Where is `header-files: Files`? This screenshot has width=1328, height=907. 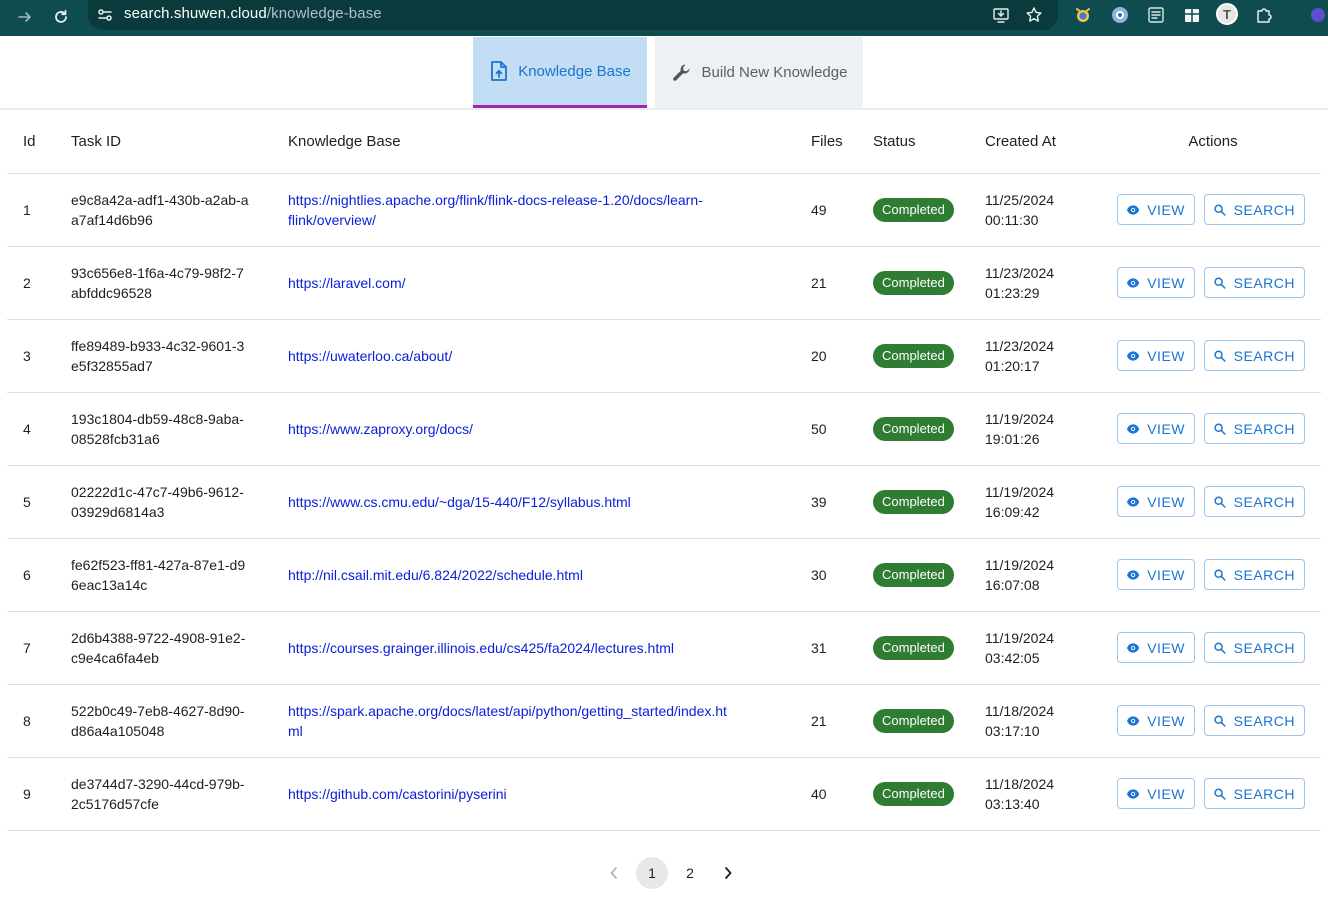
header-files: Files is located at coordinates (842, 142).